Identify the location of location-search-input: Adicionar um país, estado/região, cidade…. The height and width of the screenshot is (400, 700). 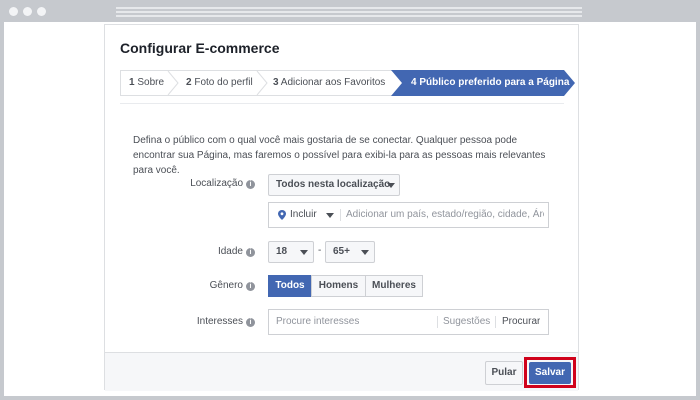
(445, 215).